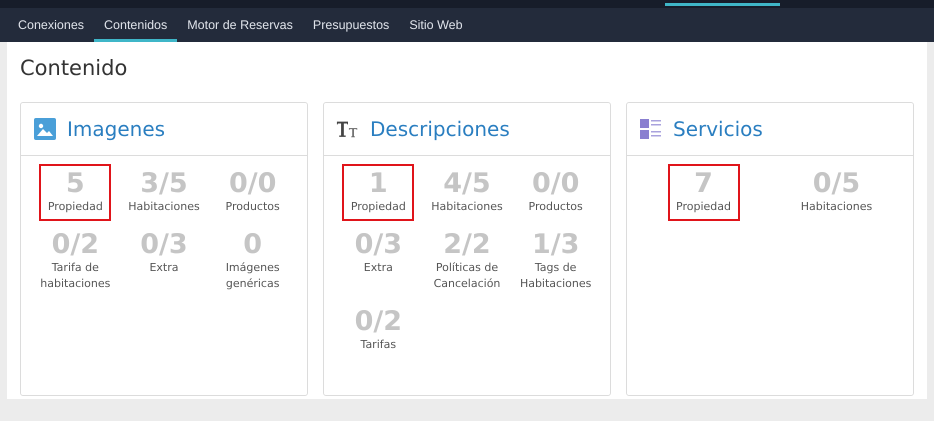 This screenshot has width=934, height=421. I want to click on page-title: Contenido, so click(74, 68).